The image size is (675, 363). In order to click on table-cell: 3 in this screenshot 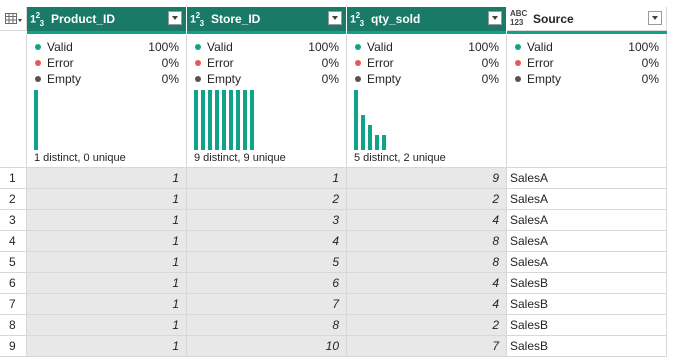, I will do `click(267, 220)`.